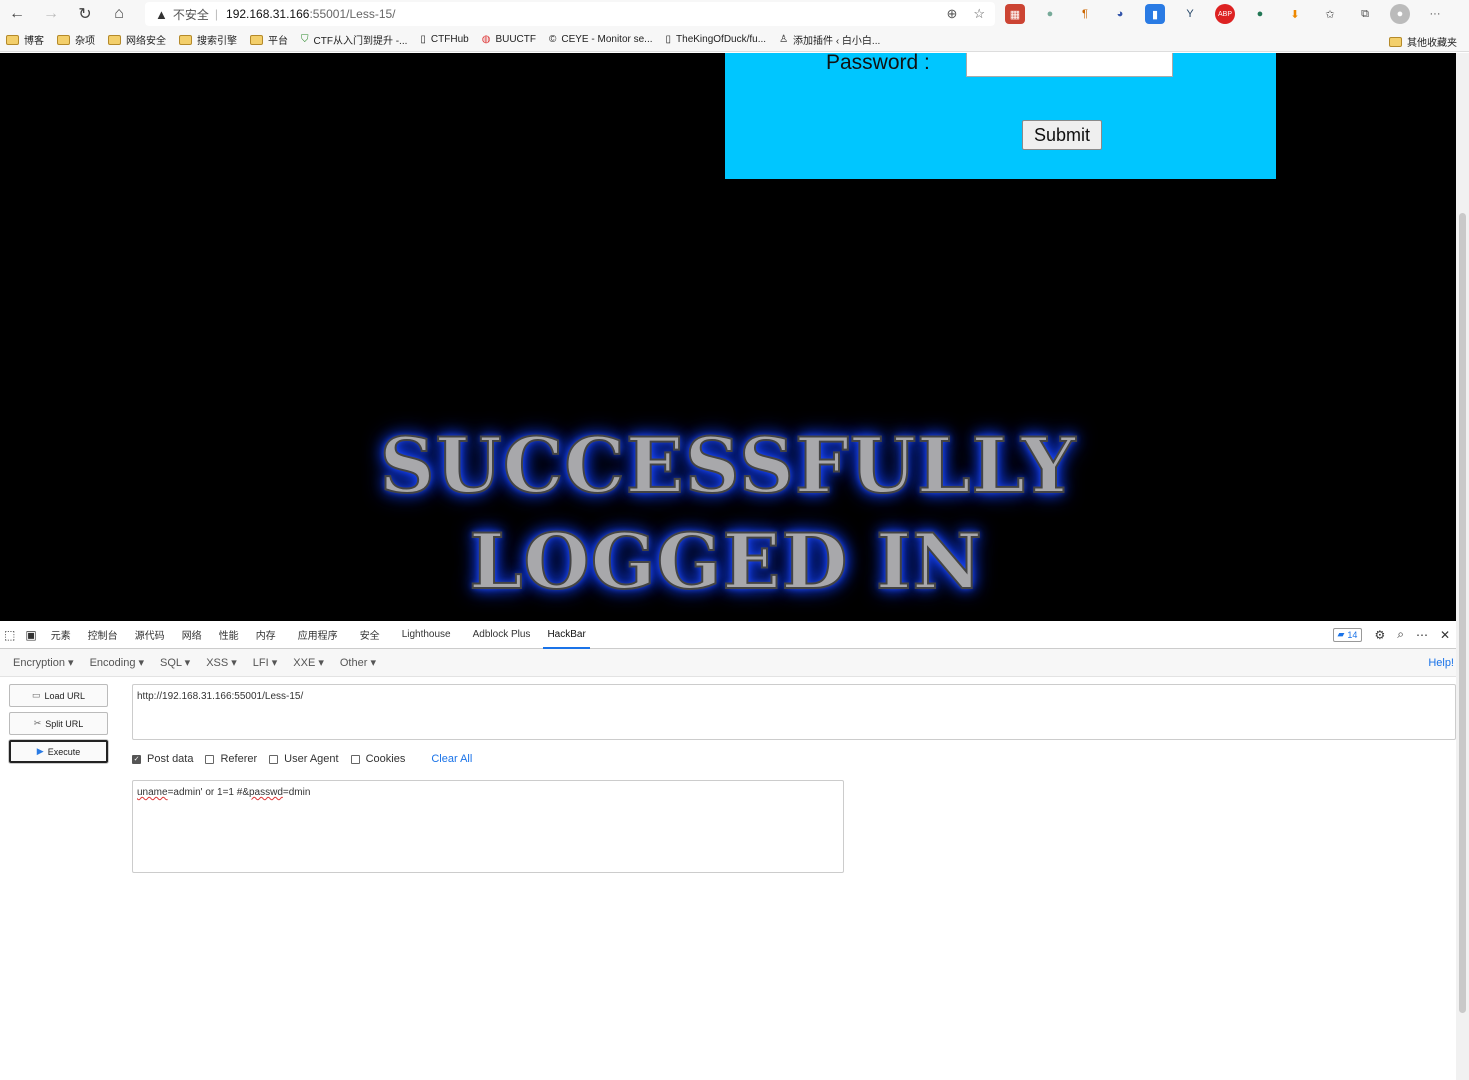 Image resolution: width=1469 pixels, height=1080 pixels. What do you see at coordinates (1423, 41) in the screenshot?
I see `other-bookmarks-folder: 其他收藏夹` at bounding box center [1423, 41].